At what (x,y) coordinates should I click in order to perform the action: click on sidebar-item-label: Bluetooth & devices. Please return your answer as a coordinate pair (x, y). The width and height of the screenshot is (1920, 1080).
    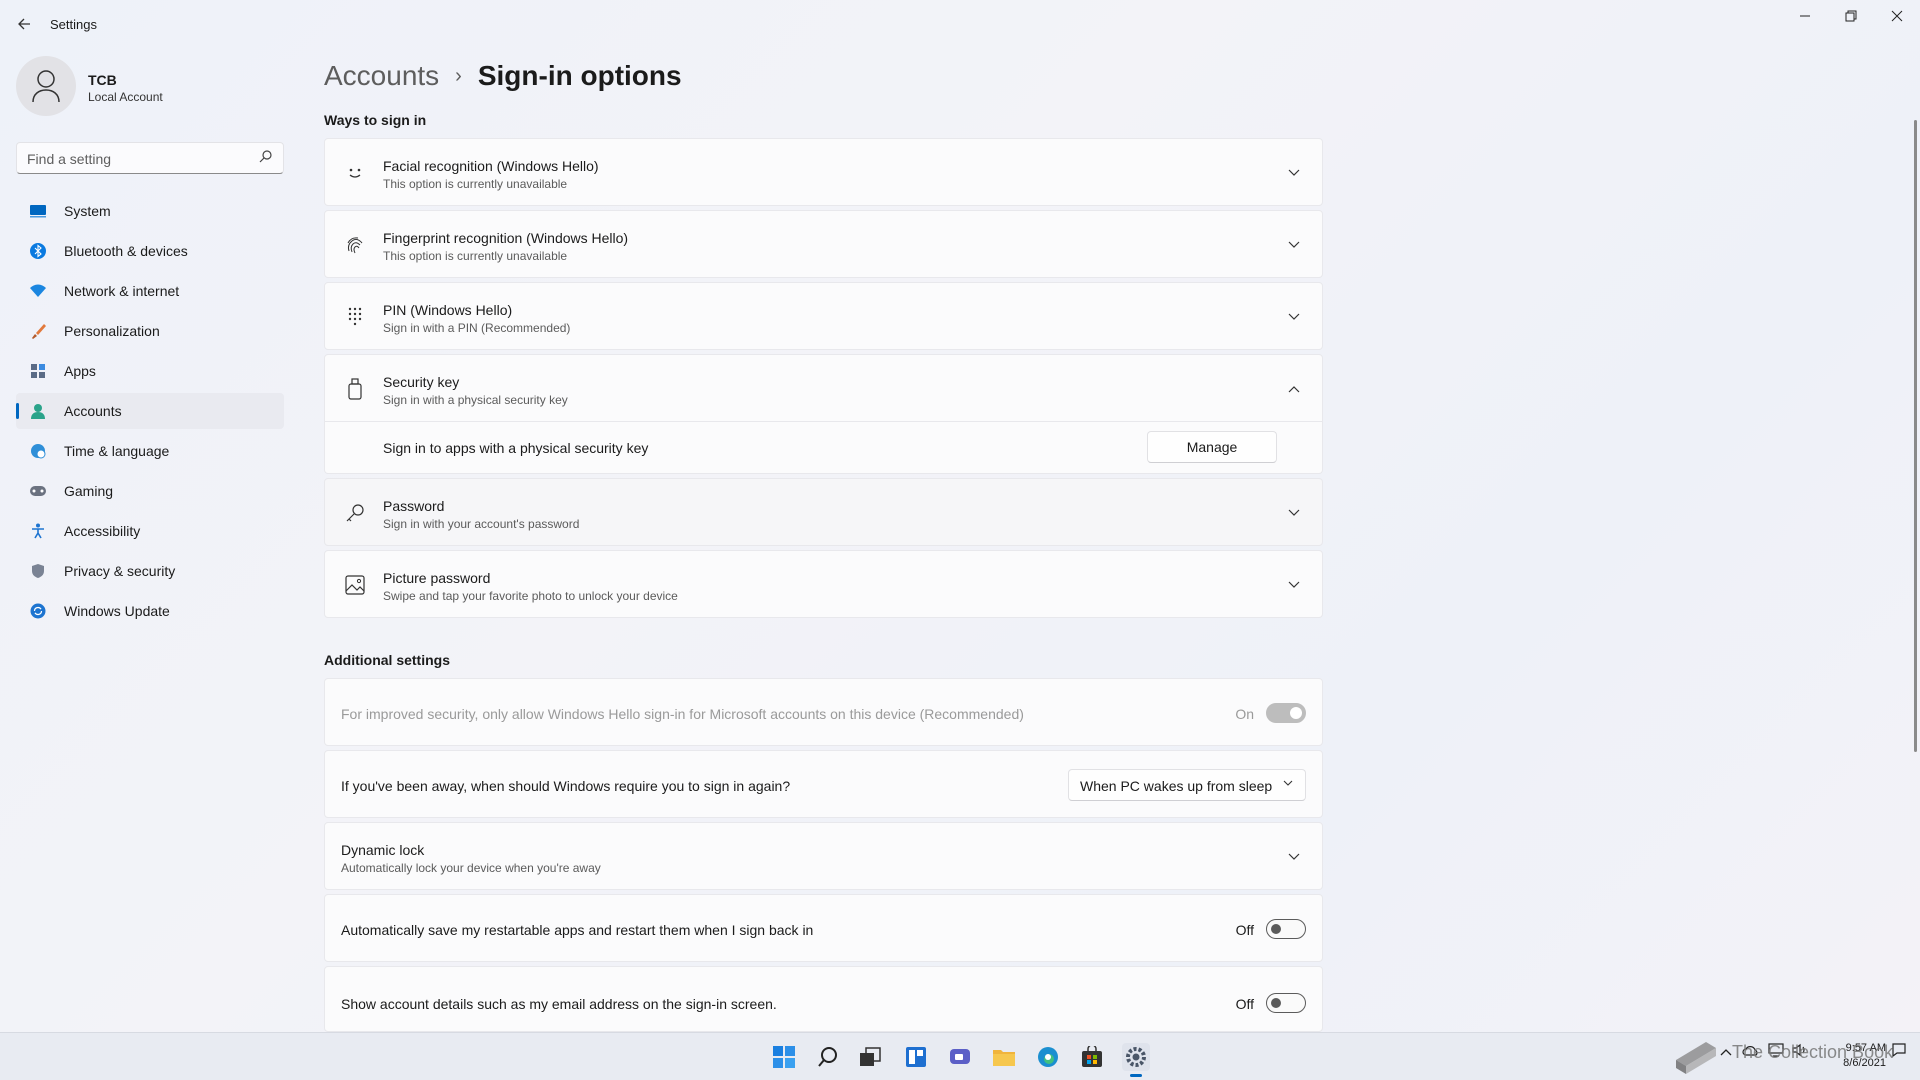
    Looking at the image, I should click on (126, 251).